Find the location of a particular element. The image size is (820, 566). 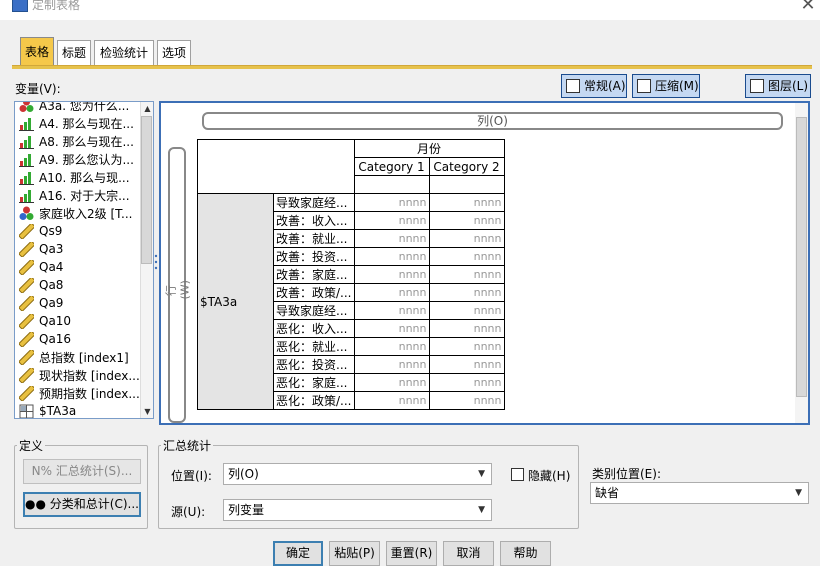

variable-item: Qa8 is located at coordinates (40, 284).